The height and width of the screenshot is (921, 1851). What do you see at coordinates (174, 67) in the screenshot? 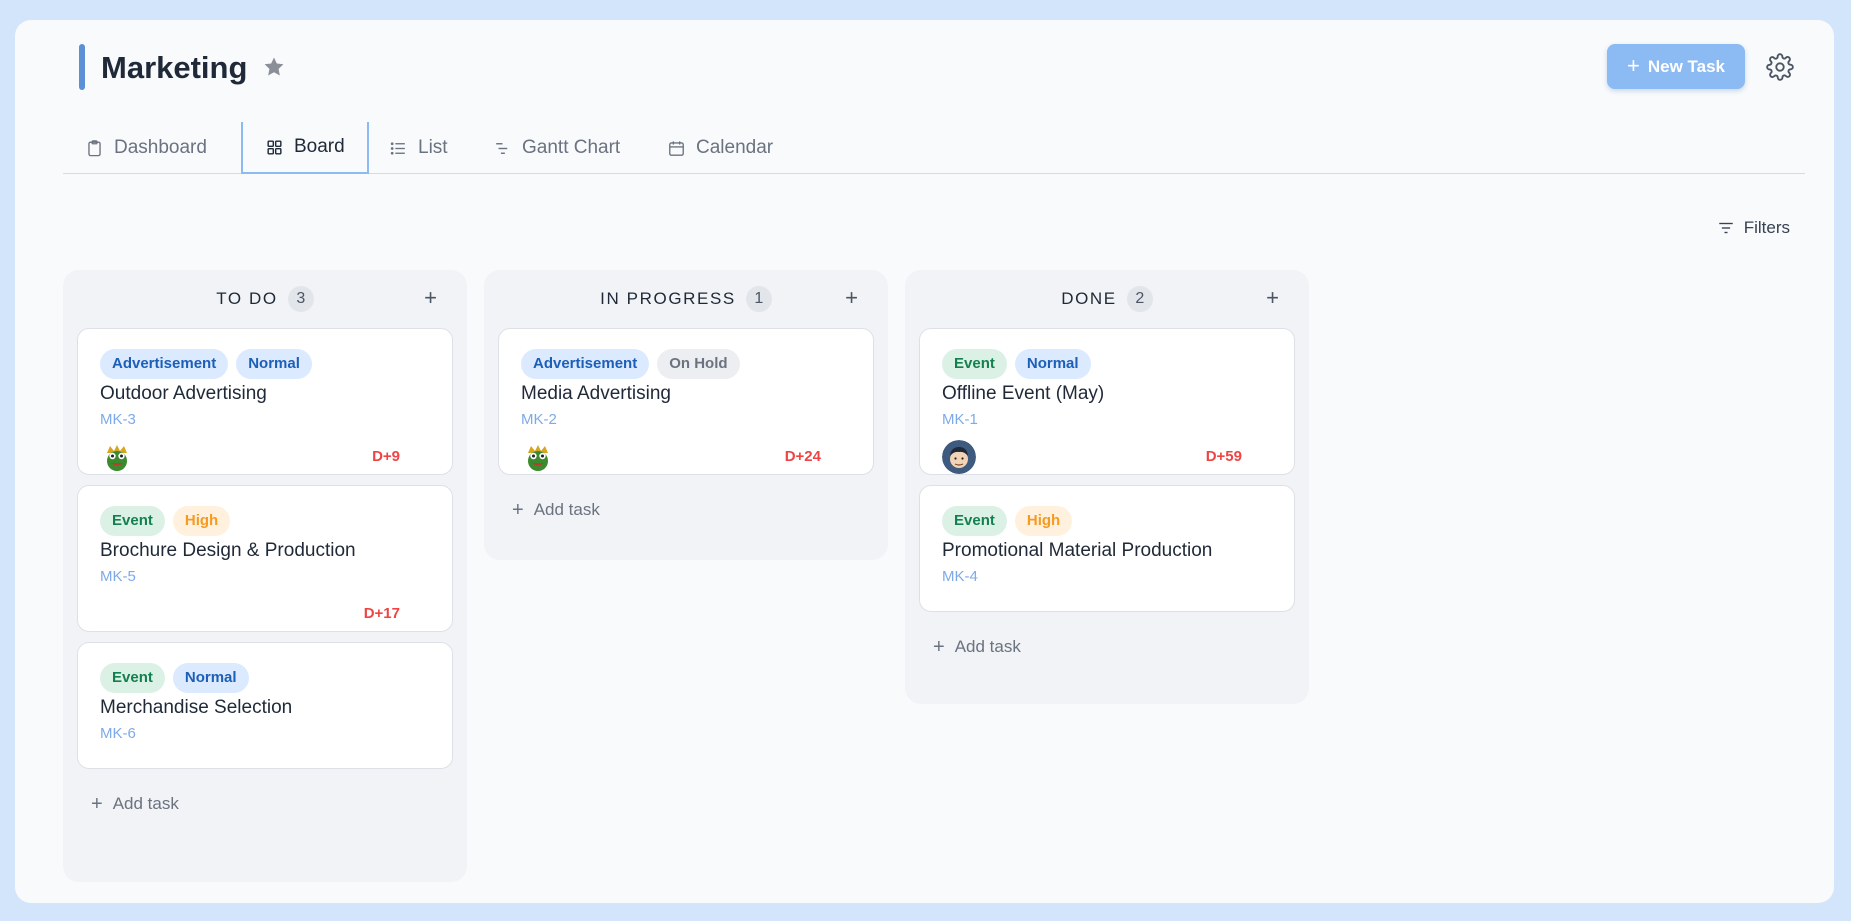
I see `page-title: Marketing` at bounding box center [174, 67].